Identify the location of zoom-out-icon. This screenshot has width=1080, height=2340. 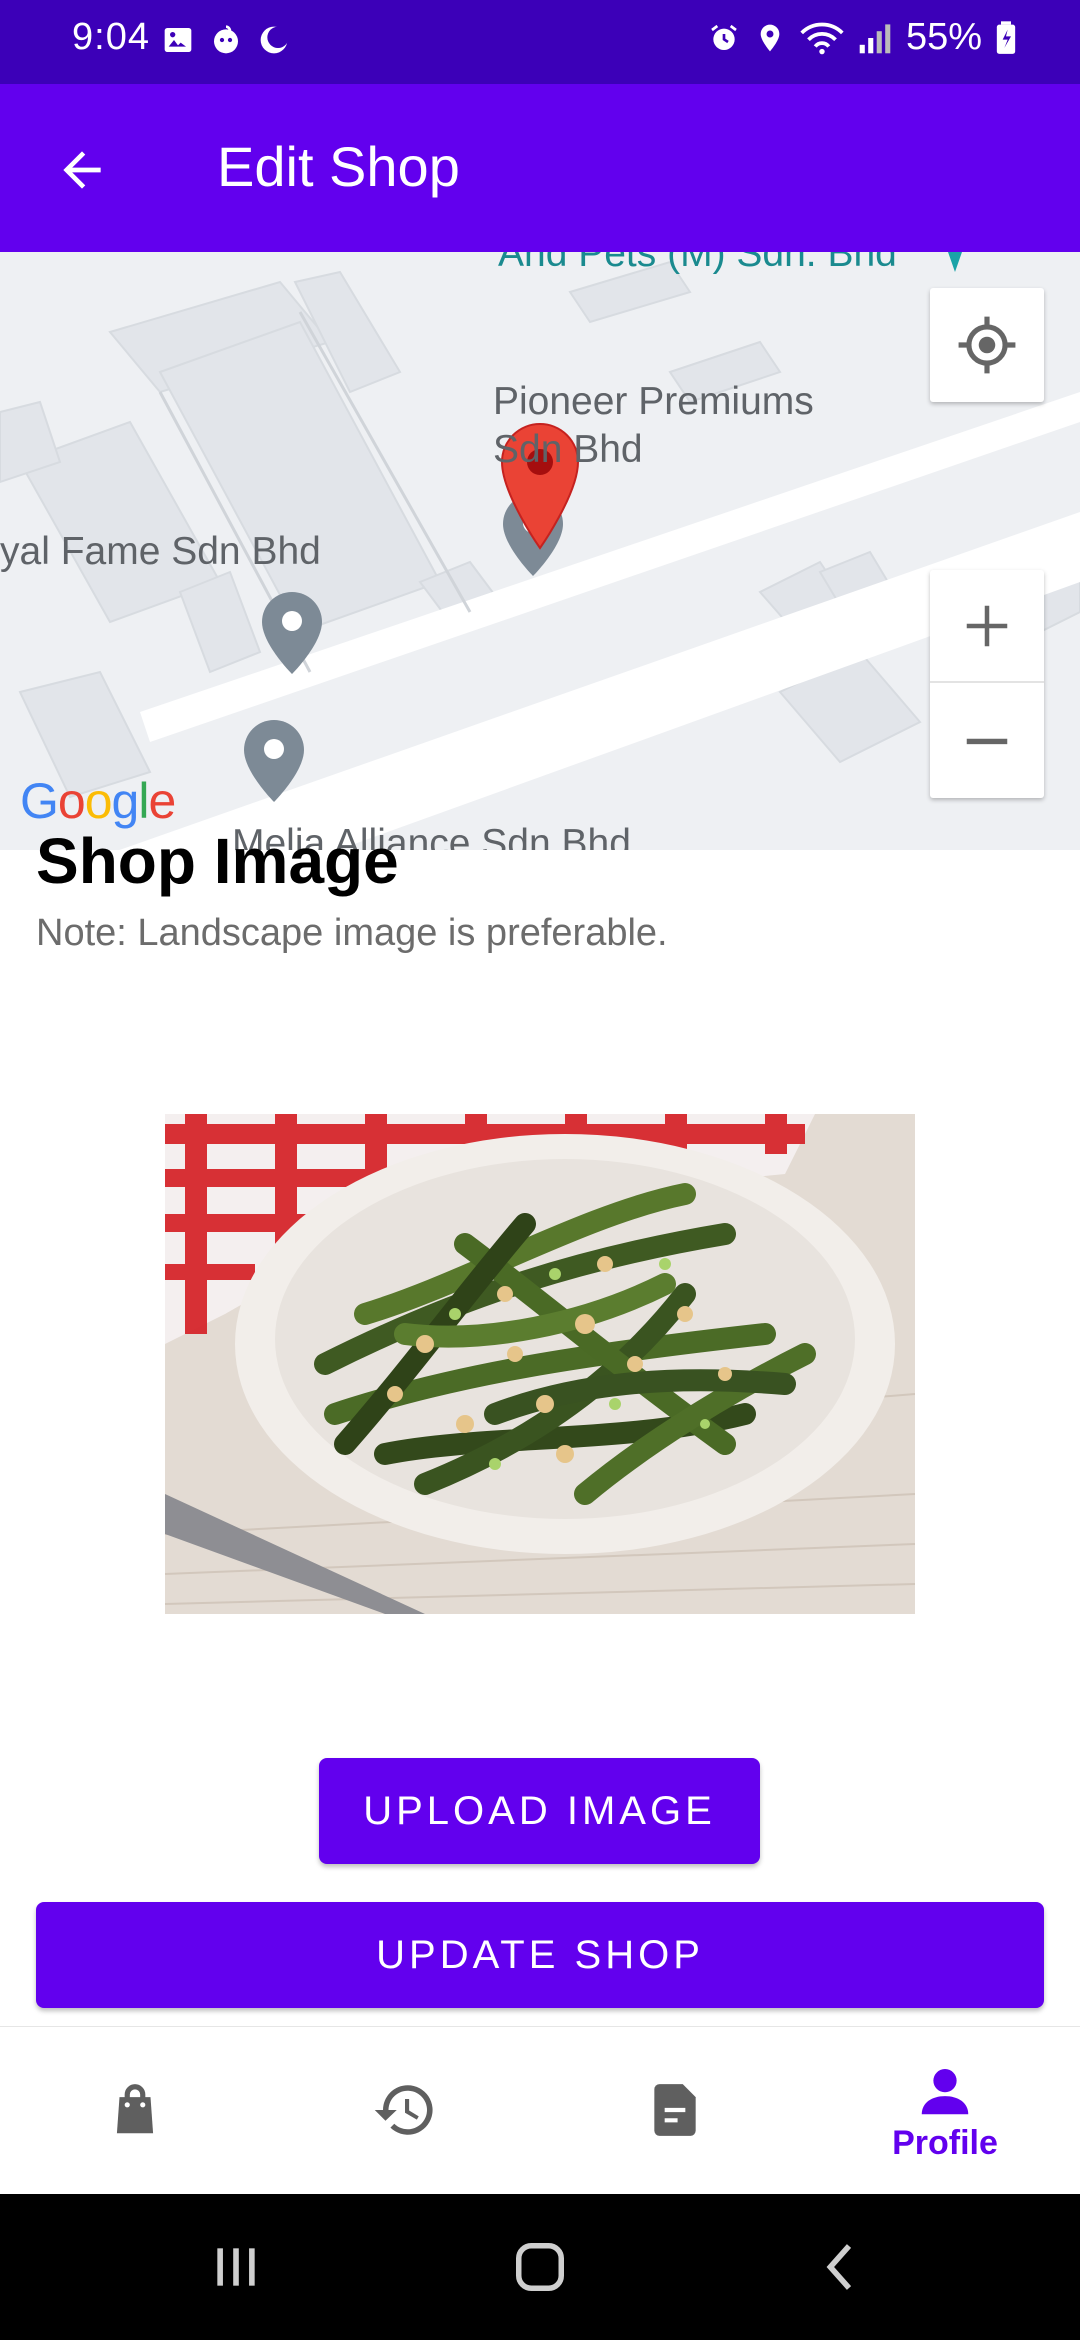
(987, 741).